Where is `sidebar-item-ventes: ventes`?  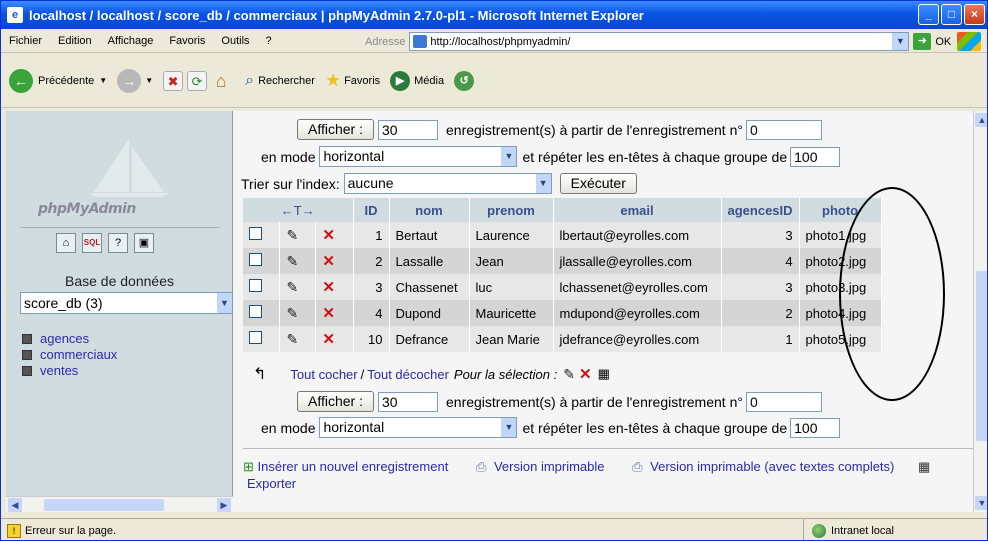 sidebar-item-ventes: ventes is located at coordinates (69, 371).